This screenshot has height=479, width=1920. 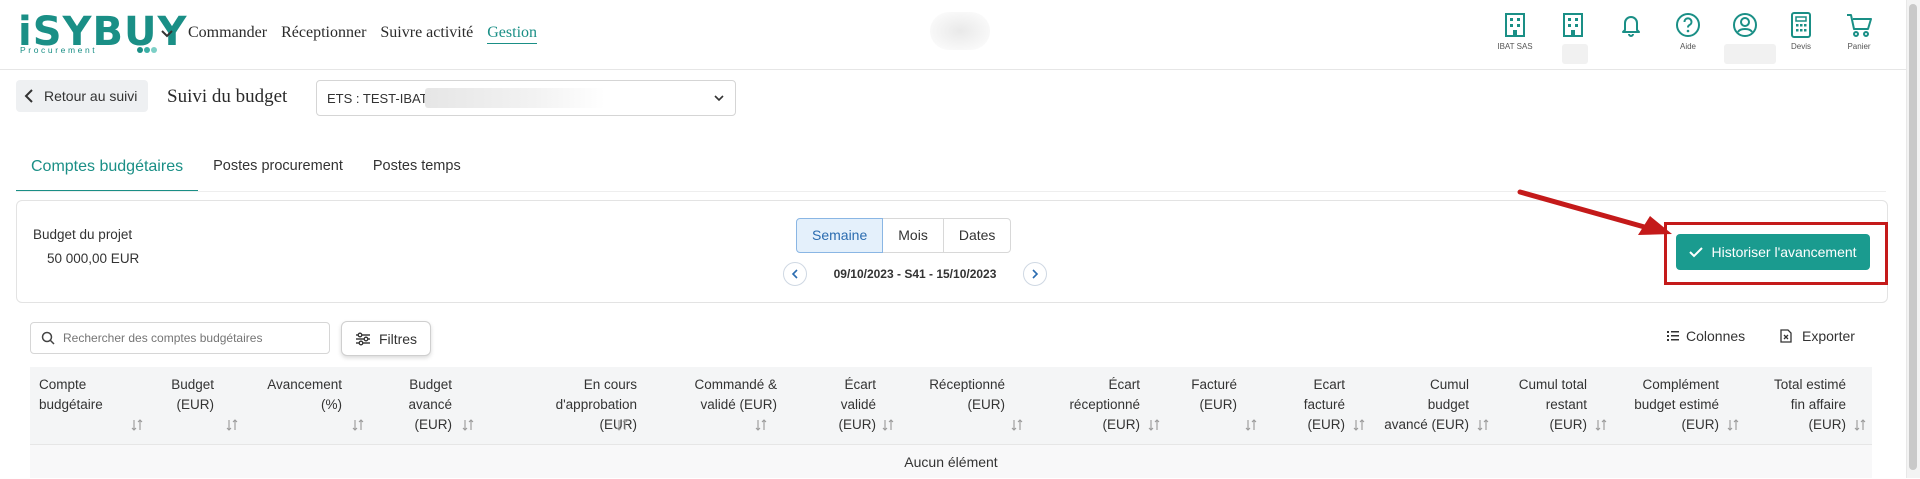 I want to click on sliders-icon, so click(x=362, y=338).